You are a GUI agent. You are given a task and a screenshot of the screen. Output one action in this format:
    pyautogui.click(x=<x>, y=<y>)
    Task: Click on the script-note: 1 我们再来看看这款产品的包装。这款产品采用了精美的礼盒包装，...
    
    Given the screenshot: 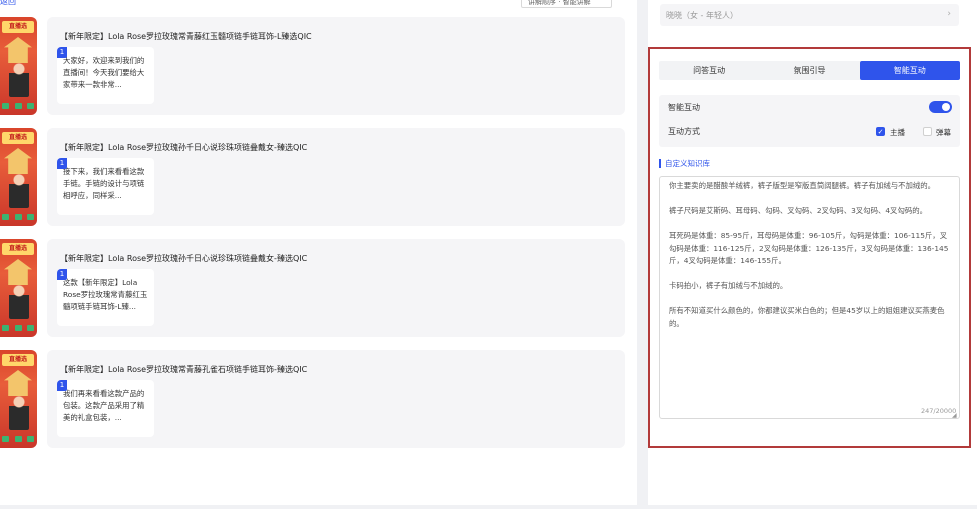 What is the action you would take?
    pyautogui.click(x=105, y=408)
    